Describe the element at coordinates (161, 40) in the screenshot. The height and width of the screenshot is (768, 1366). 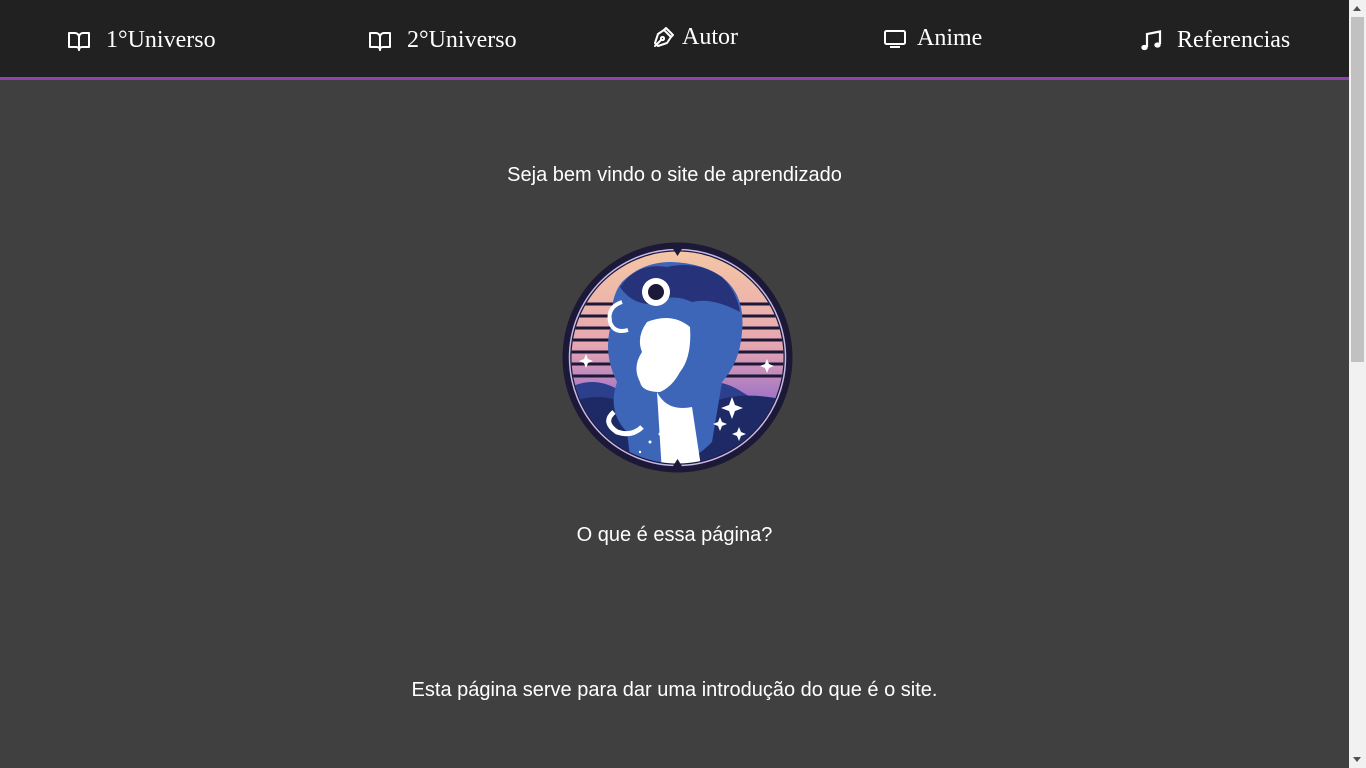
I see `nav-label: 1°Universo` at that location.